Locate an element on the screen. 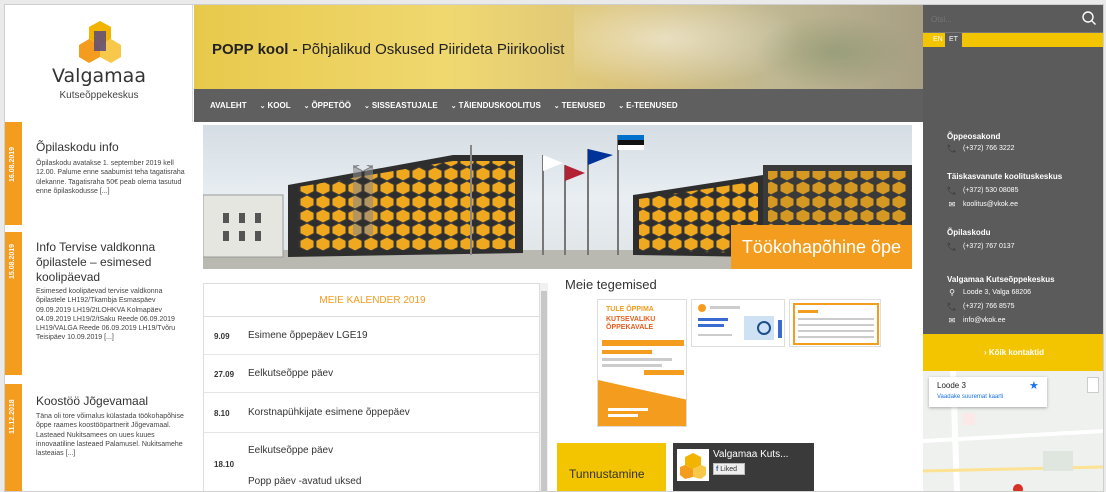 The width and height of the screenshot is (1106, 492). contact-text: Loode 3, Valga 68206 is located at coordinates (997, 292).